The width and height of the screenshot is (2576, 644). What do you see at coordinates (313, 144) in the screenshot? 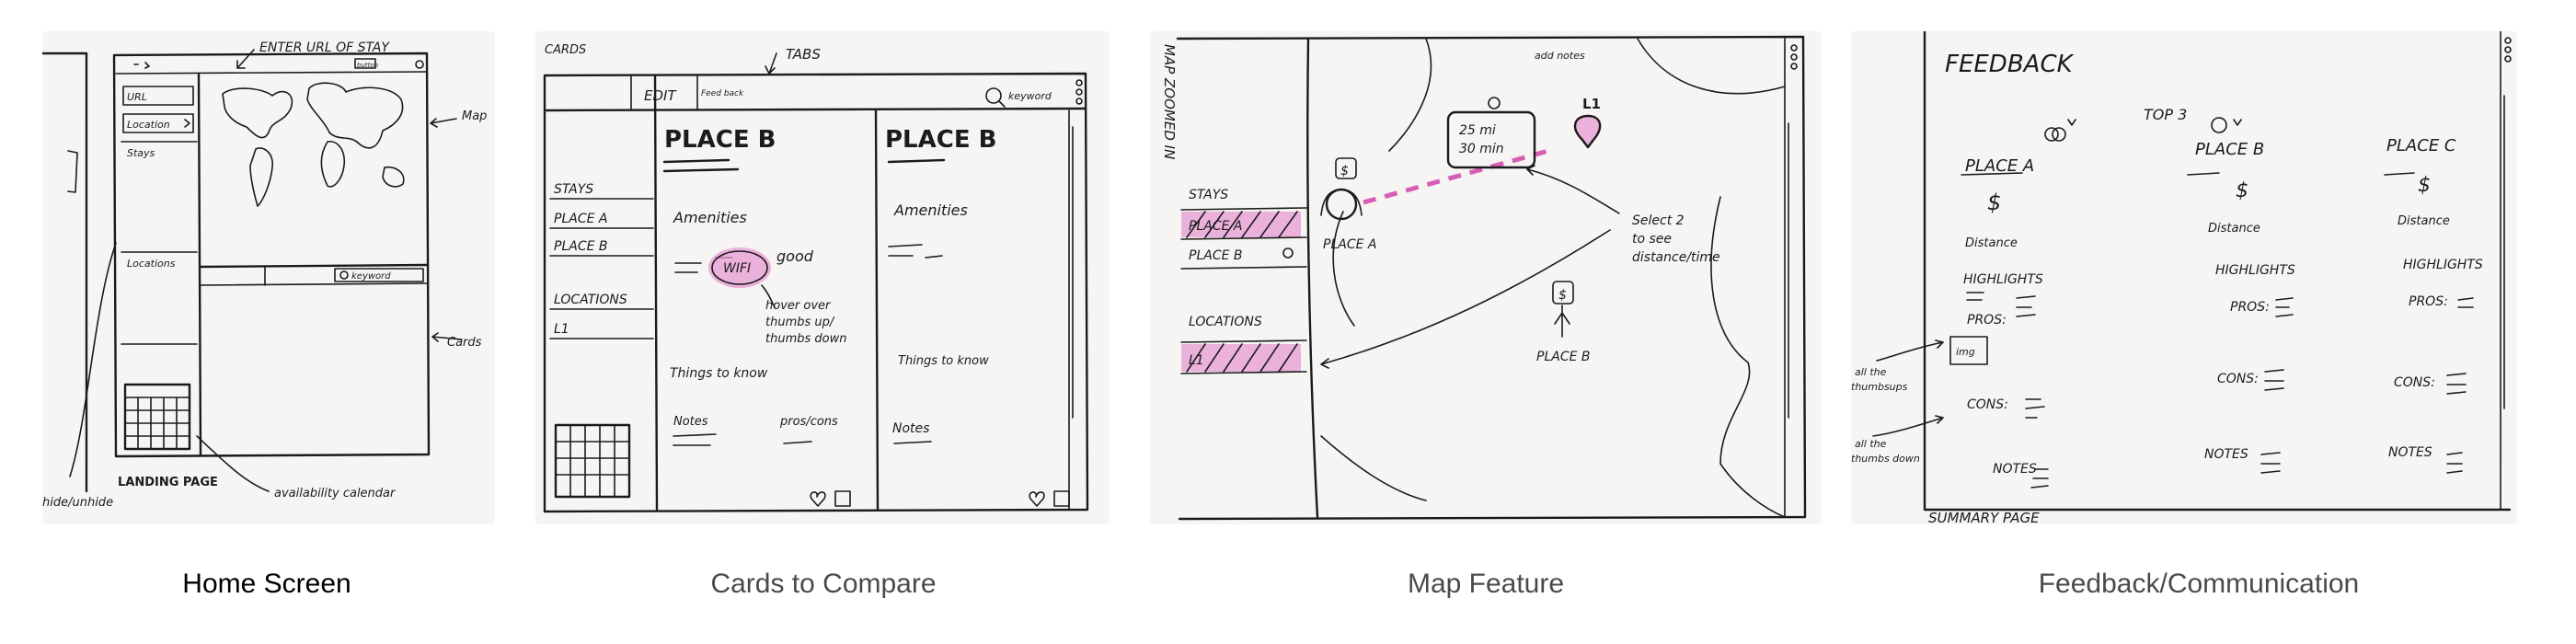
I see `world-map-sketch` at bounding box center [313, 144].